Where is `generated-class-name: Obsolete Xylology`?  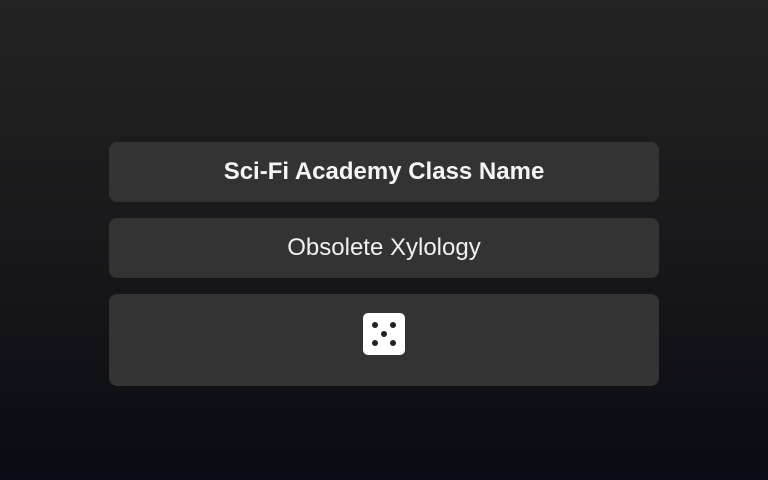 generated-class-name: Obsolete Xylology is located at coordinates (384, 247).